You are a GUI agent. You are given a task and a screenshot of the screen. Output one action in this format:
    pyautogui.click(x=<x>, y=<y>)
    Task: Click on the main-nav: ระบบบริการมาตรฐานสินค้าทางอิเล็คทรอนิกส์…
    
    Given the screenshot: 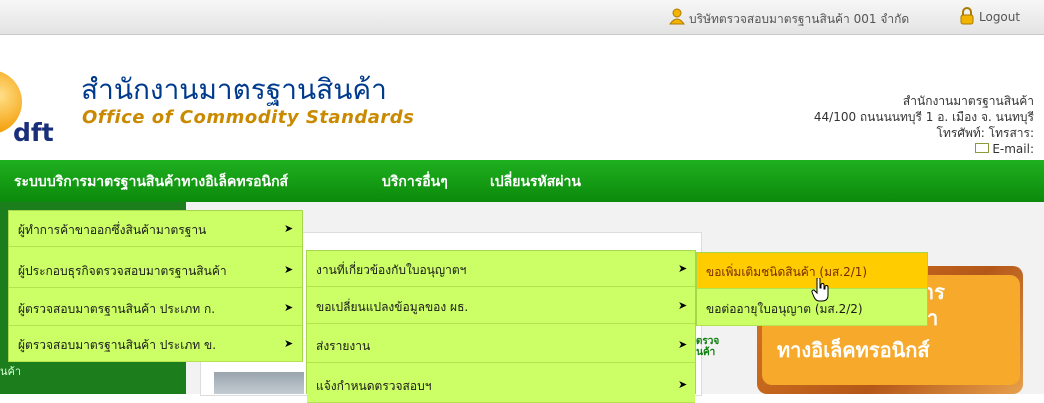 What is the action you would take?
    pyautogui.click(x=522, y=181)
    